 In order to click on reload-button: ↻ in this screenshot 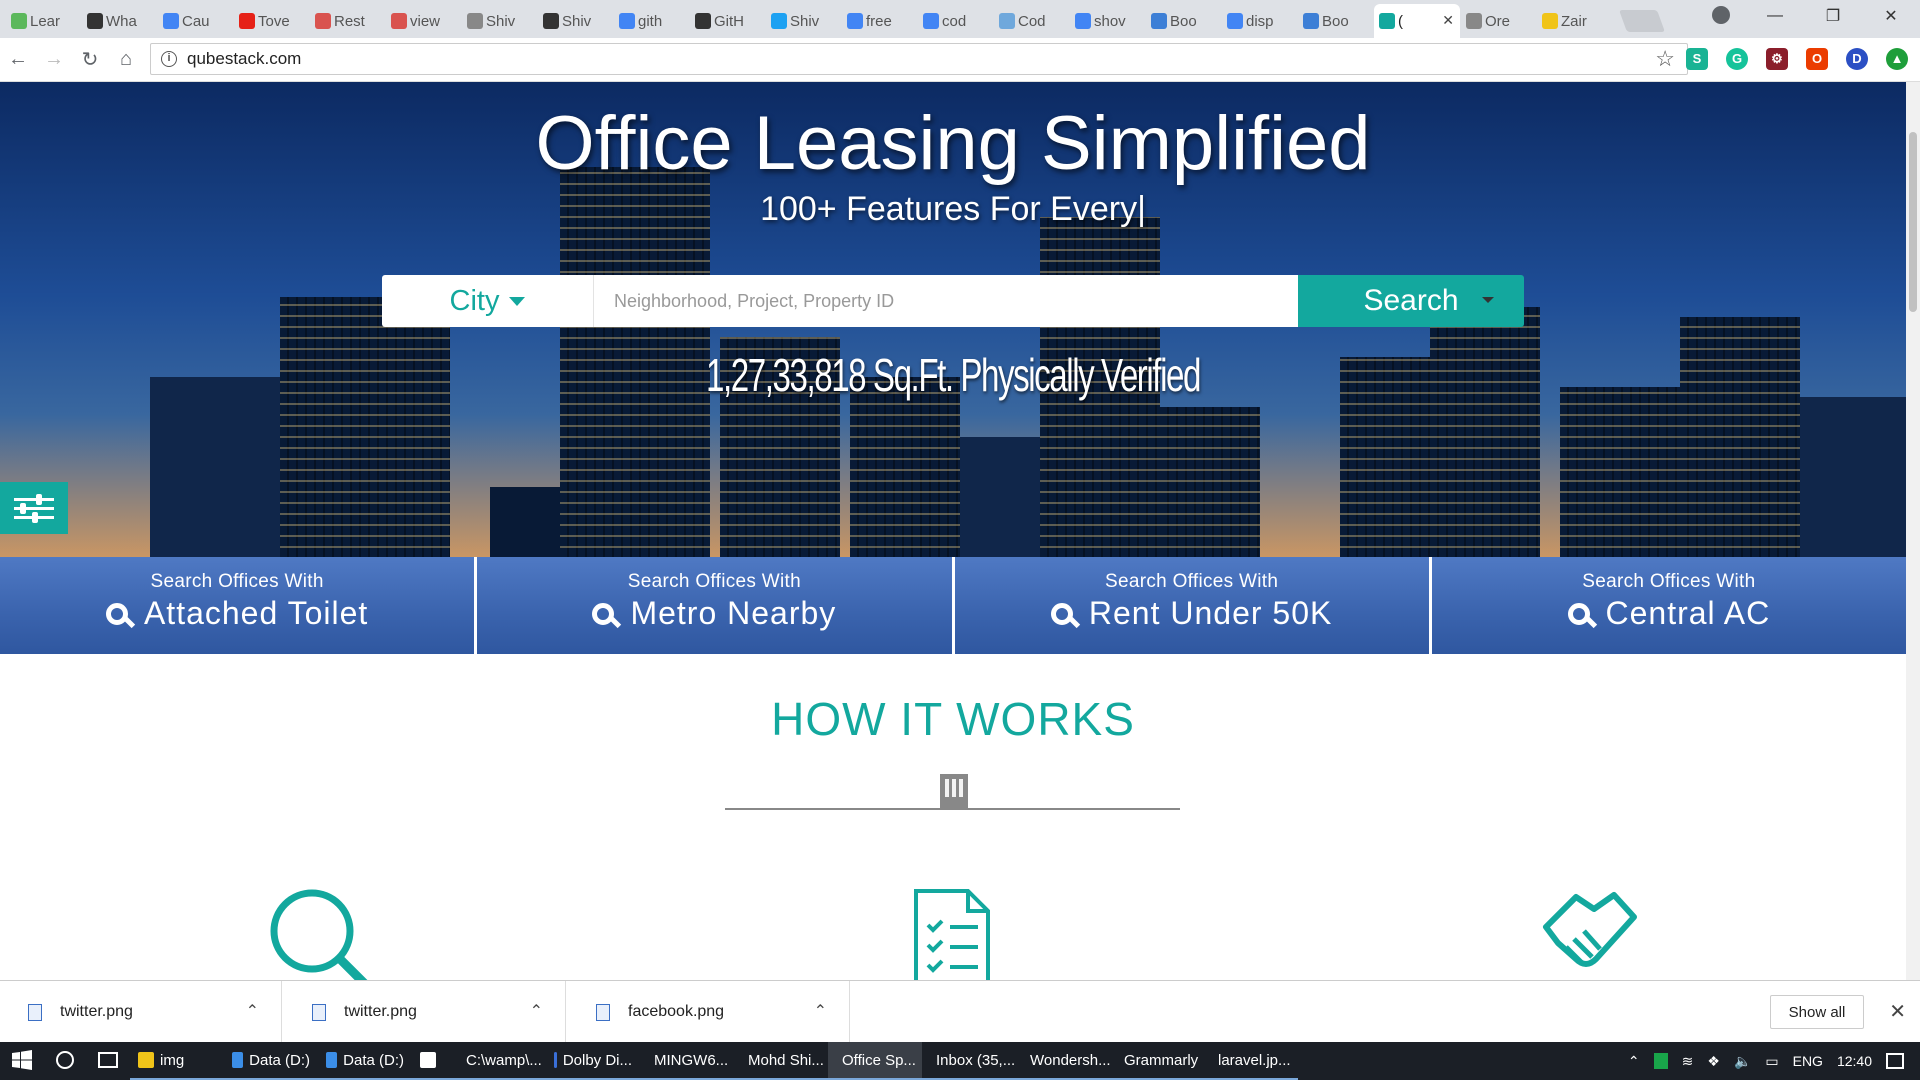, I will do `click(90, 59)`.